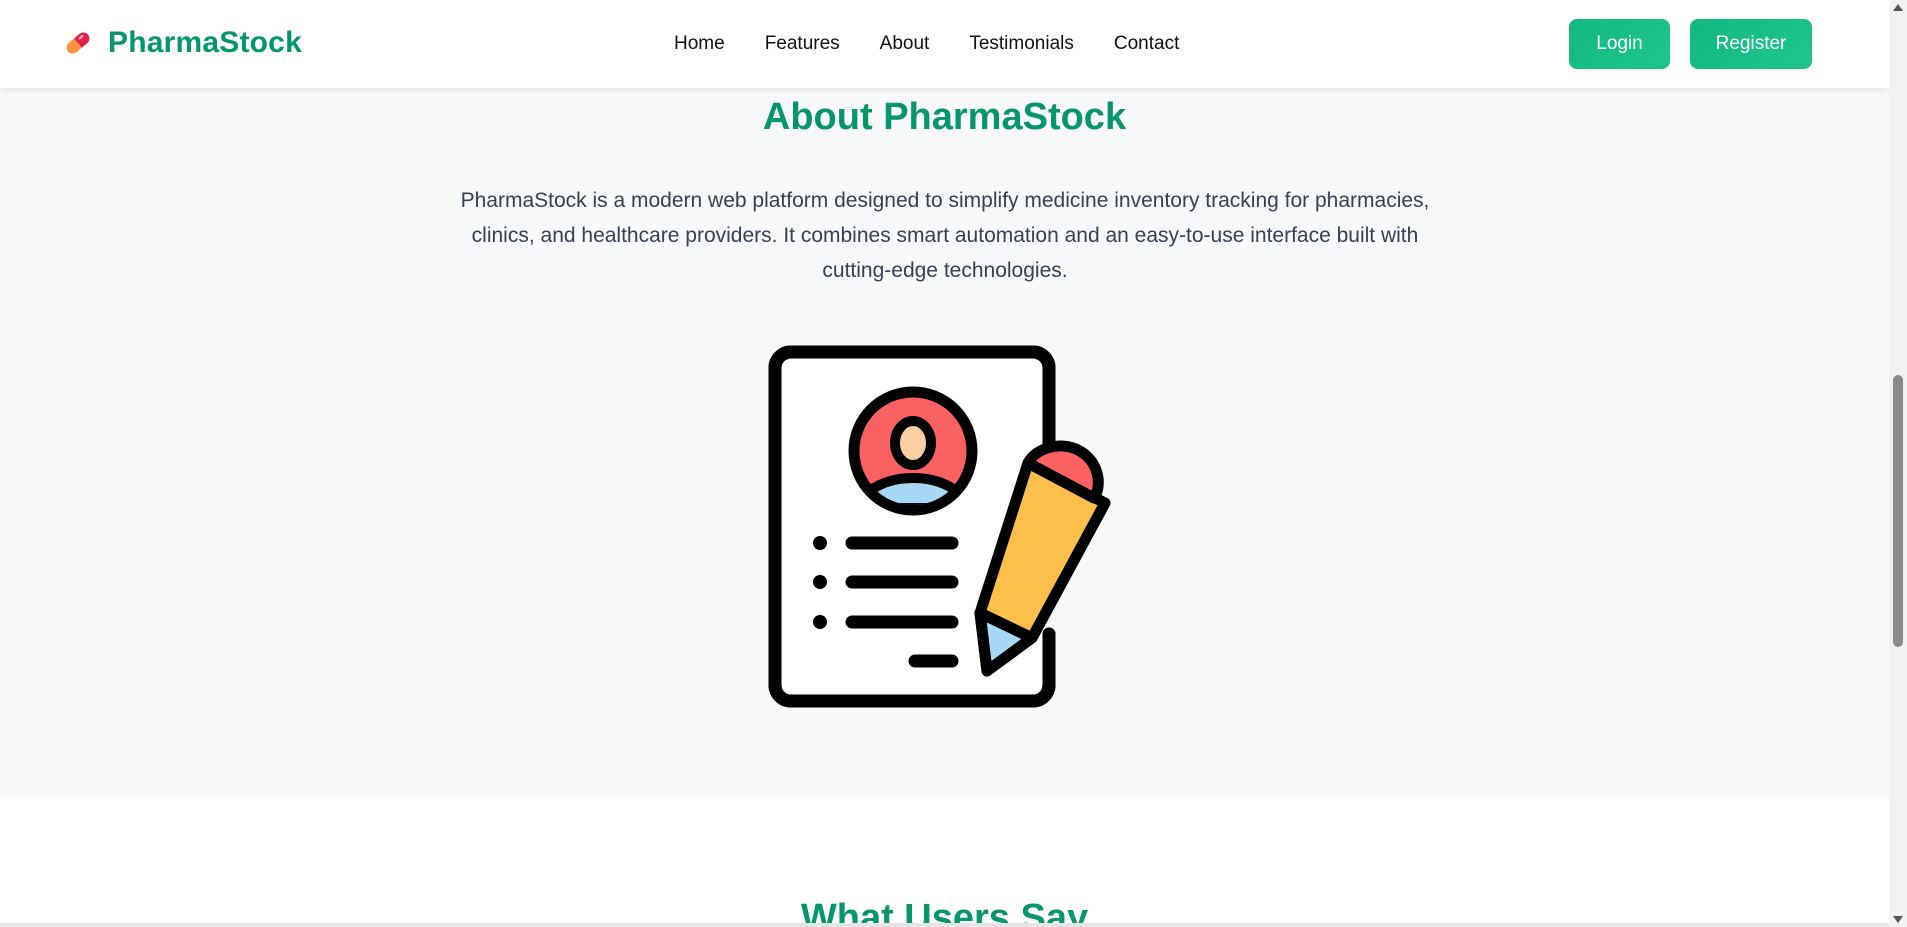 This screenshot has width=1907, height=927. I want to click on nav-link-features: Features, so click(802, 44).